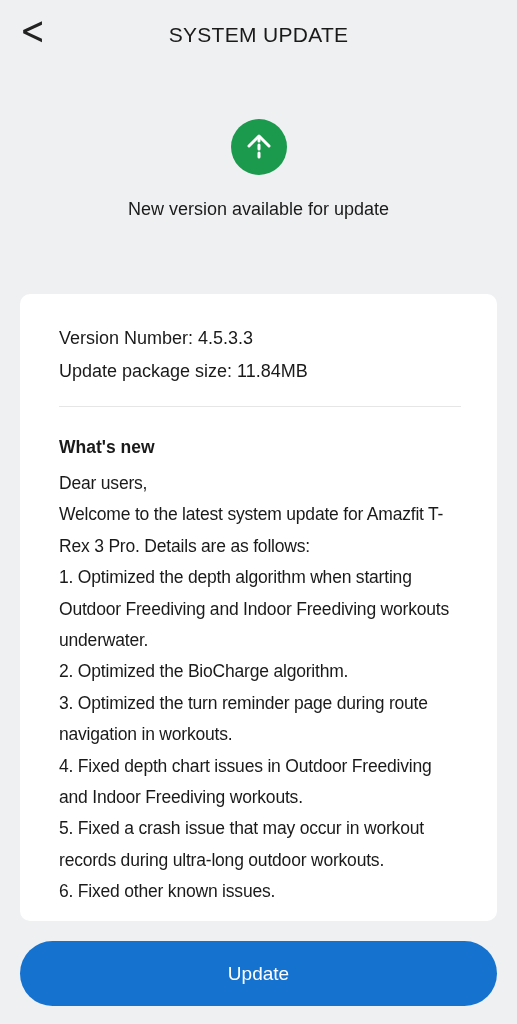  Describe the element at coordinates (258, 973) in the screenshot. I see `update-button: Update` at that location.